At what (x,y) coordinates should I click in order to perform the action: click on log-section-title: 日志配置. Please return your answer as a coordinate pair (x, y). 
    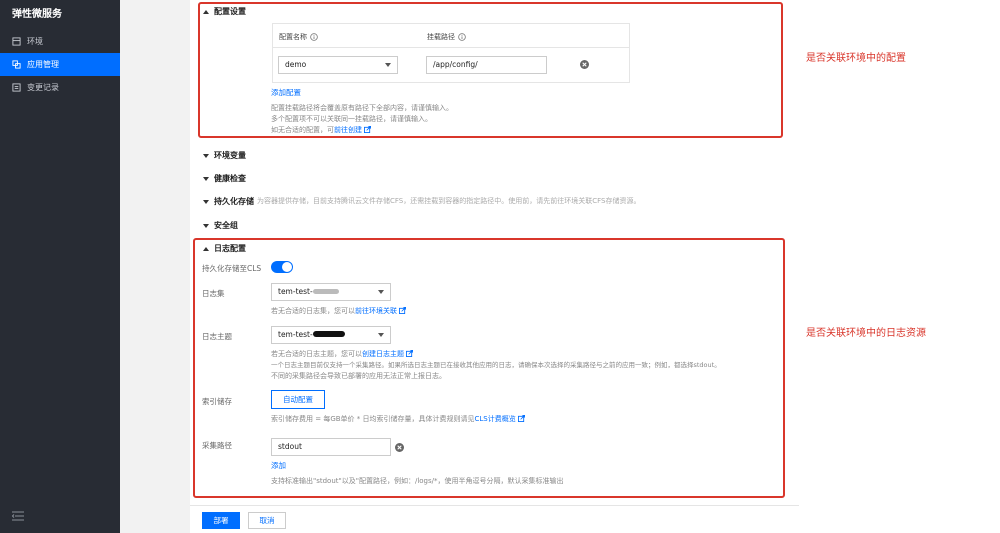
    Looking at the image, I should click on (224, 248).